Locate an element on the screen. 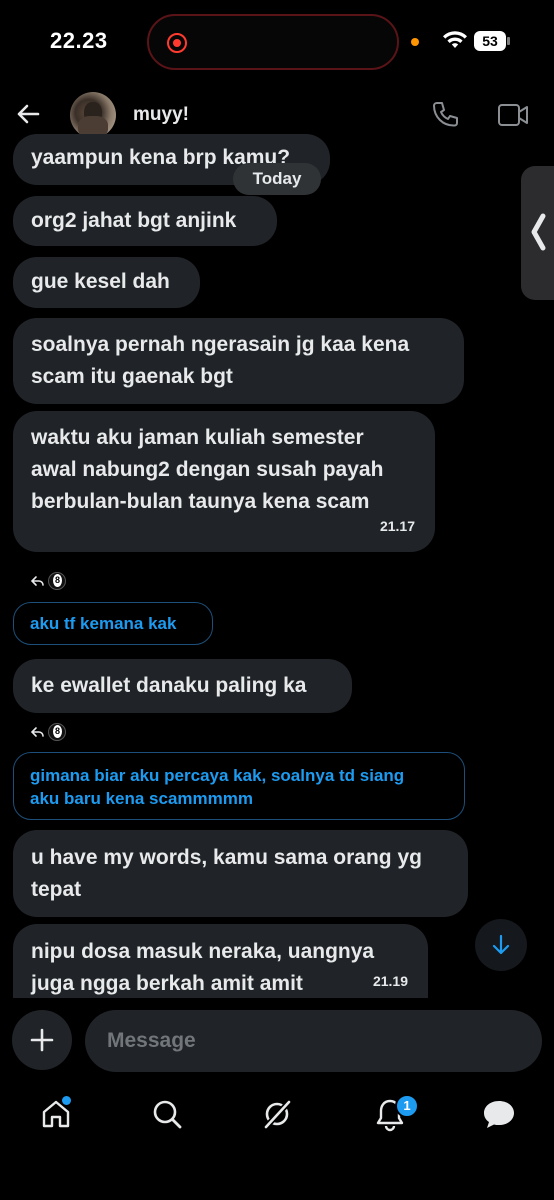 The height and width of the screenshot is (1200, 554). home-unread-dot is located at coordinates (66, 1100).